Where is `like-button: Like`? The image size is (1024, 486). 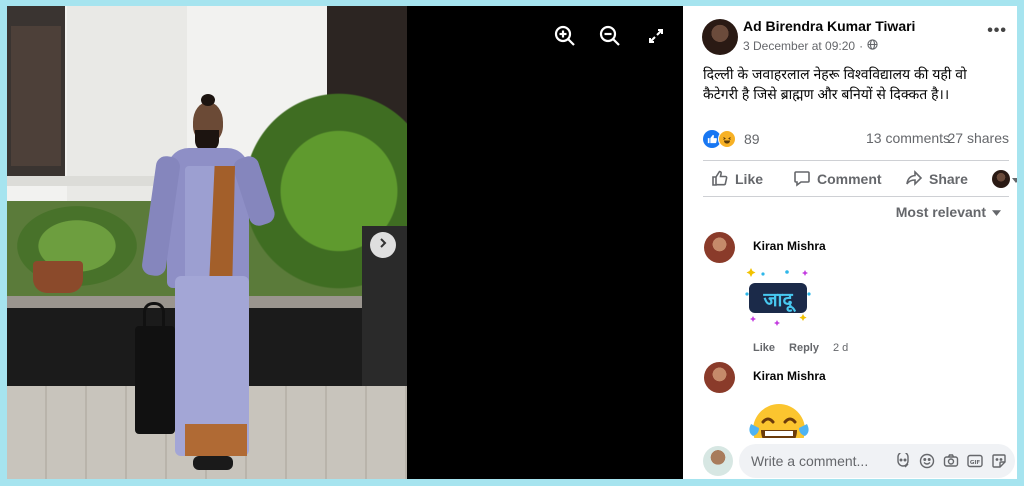
like-button: Like is located at coordinates (737, 179).